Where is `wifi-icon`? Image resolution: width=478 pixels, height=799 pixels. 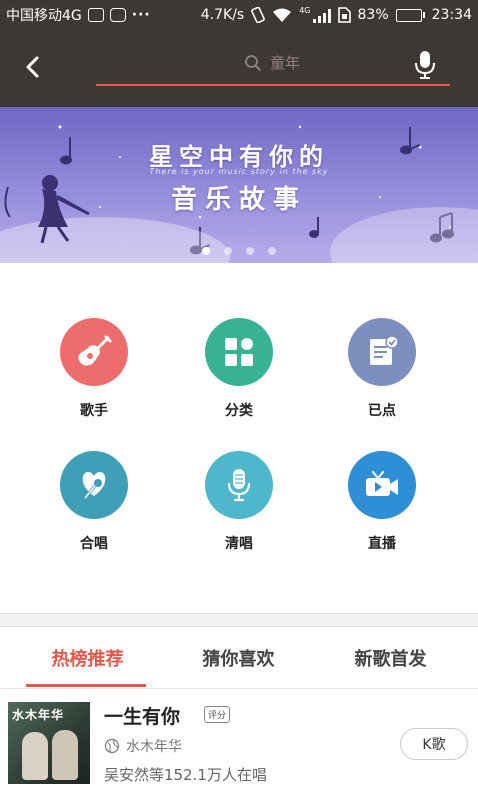 wifi-icon is located at coordinates (282, 15).